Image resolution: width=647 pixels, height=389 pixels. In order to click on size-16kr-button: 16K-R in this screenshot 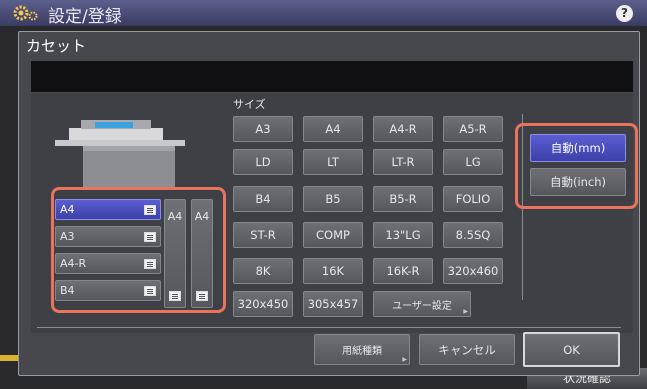, I will do `click(403, 271)`.